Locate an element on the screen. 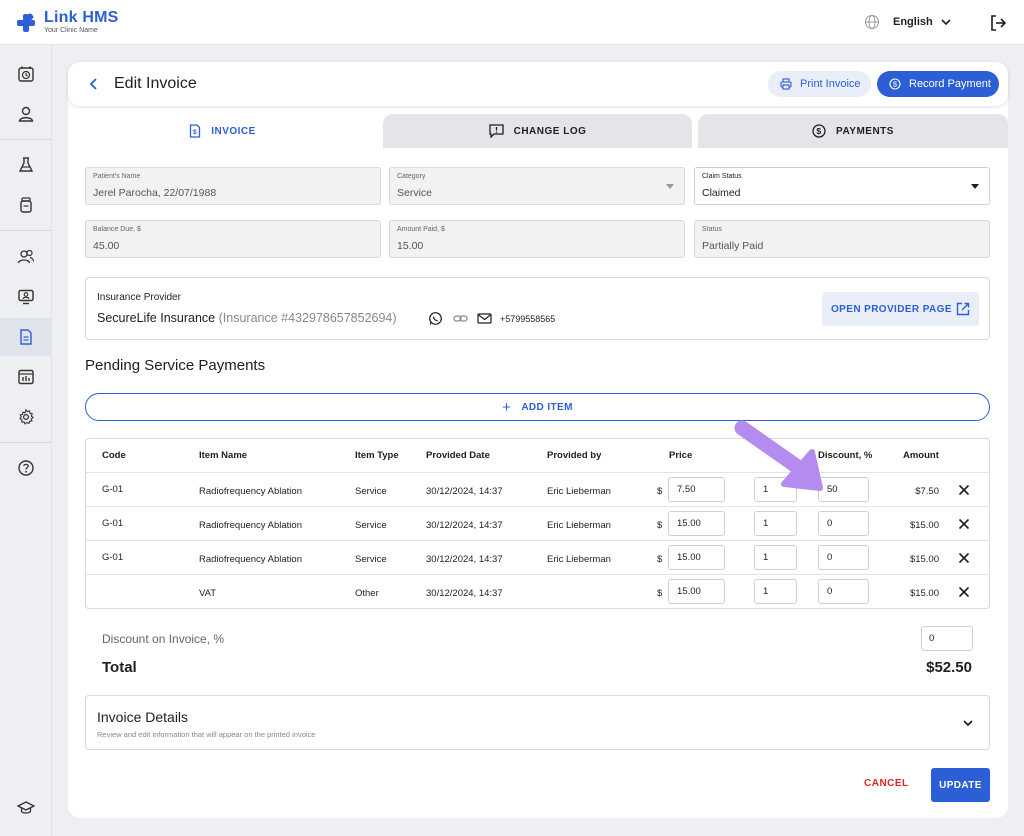 This screenshot has height=836, width=1024. app-logo: Link HMS Your Clinic Name is located at coordinates (67, 22).